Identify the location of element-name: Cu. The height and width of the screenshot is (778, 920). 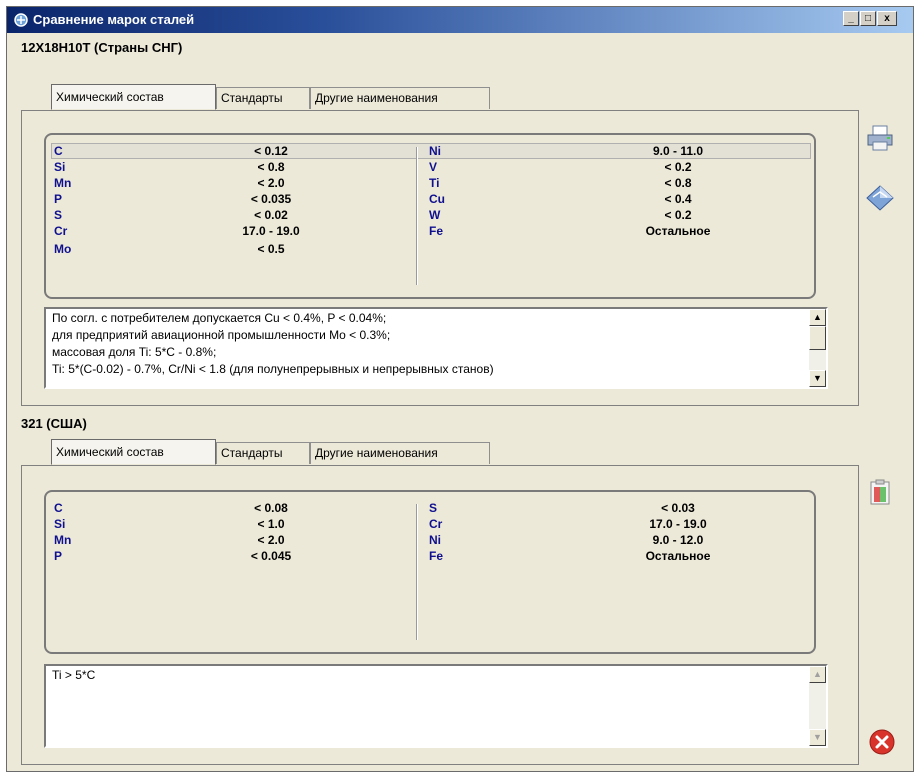
(437, 199).